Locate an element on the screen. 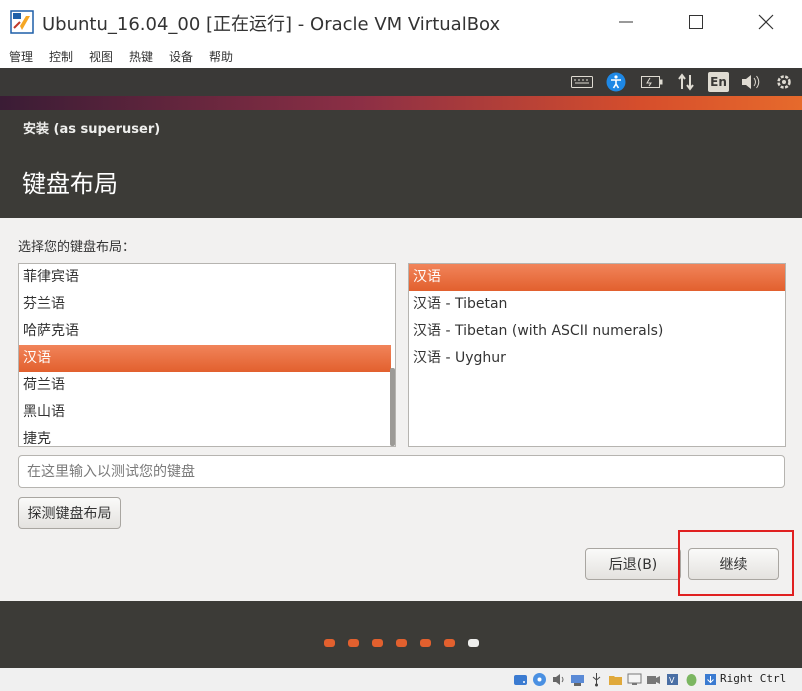 The width and height of the screenshot is (802, 691). list-item: 捷克 is located at coordinates (205, 436).